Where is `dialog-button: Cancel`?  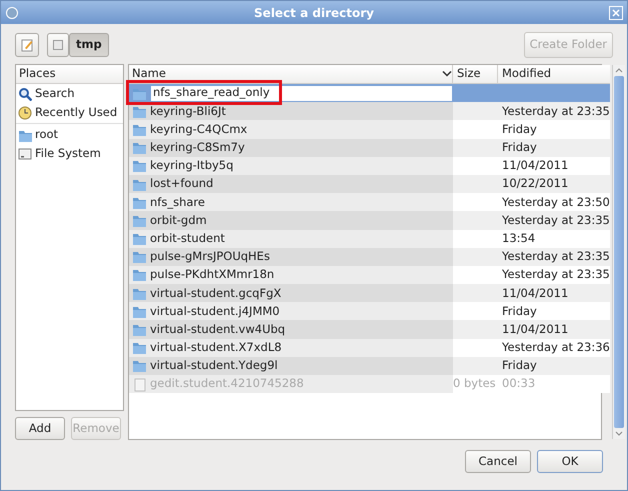 dialog-button: Cancel is located at coordinates (498, 461).